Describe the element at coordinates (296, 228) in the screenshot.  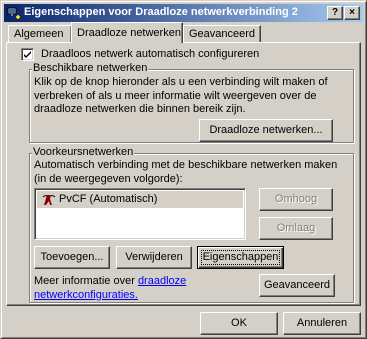
I see `move-down-button: Omlaag` at that location.